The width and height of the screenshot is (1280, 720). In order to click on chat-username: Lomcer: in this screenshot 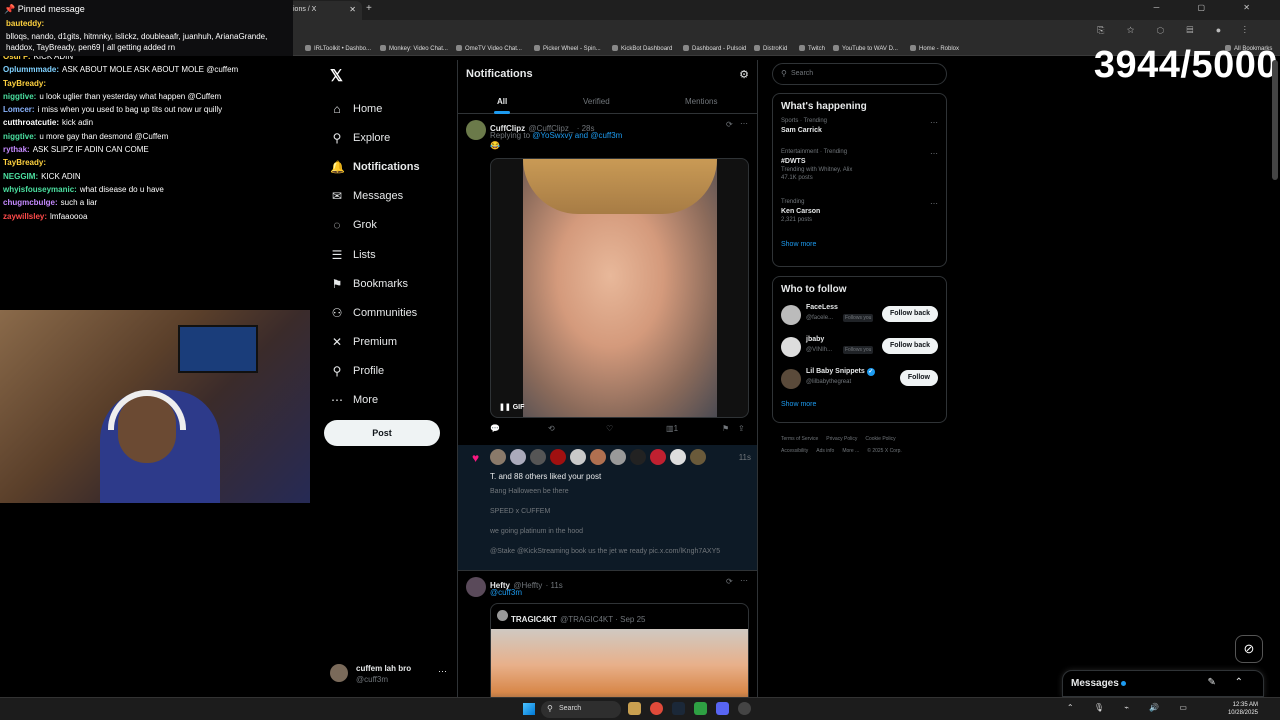, I will do `click(19, 109)`.